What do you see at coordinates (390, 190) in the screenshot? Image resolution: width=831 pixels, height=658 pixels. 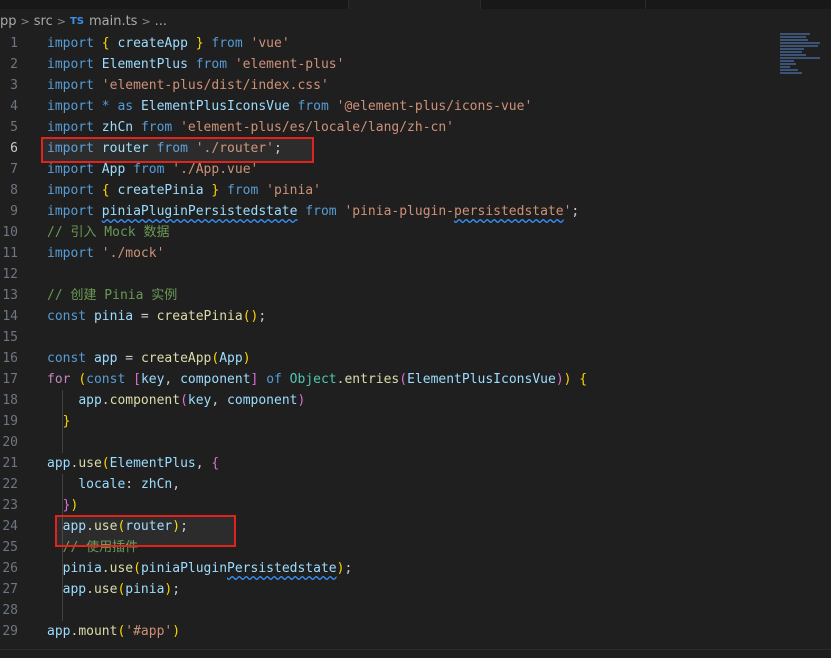 I see `code-line: 8 import { createPinia } from 'pinia'` at bounding box center [390, 190].